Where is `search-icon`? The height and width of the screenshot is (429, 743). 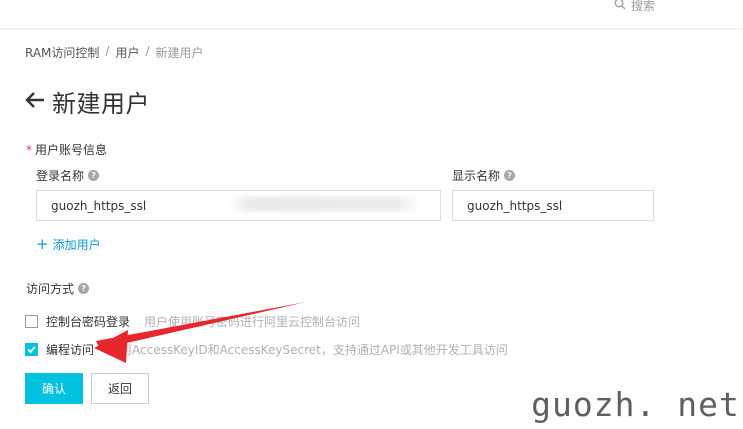
search-icon is located at coordinates (620, 6).